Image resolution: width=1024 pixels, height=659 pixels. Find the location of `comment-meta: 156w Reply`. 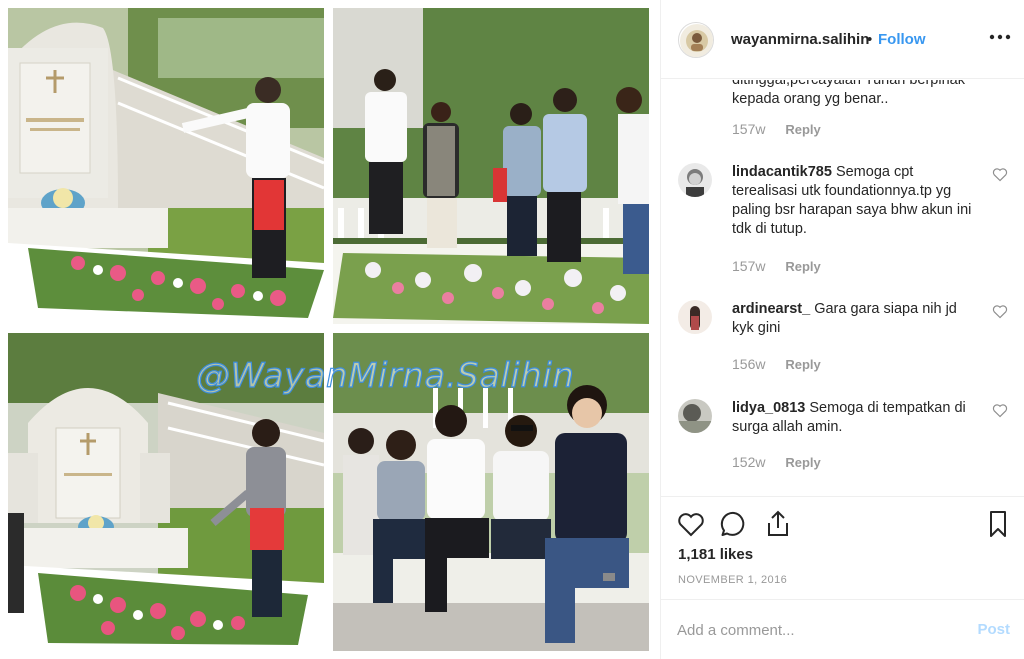

comment-meta: 156w Reply is located at coordinates (776, 364).